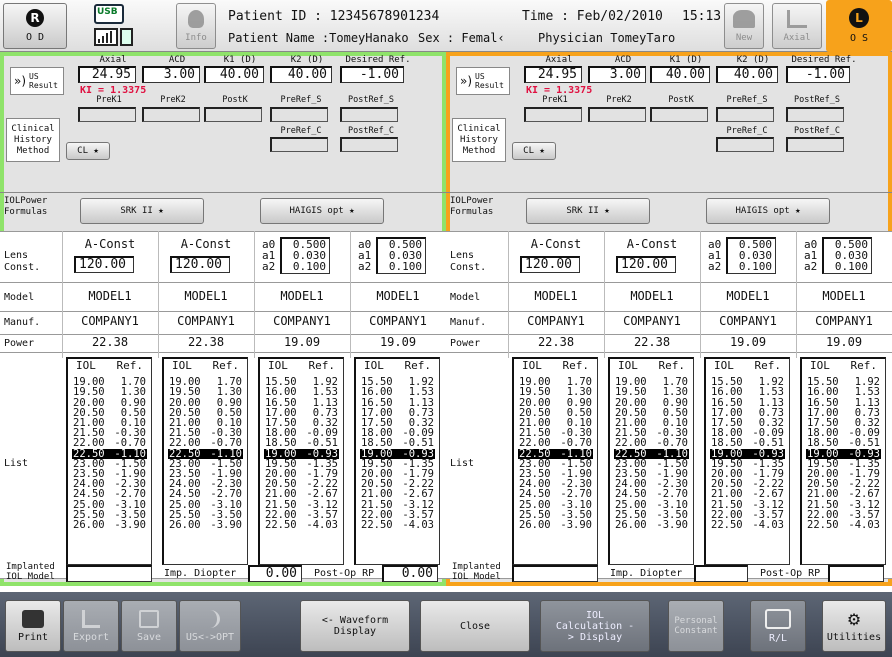 This screenshot has height=657, width=892. I want to click on model-name: MODEL1, so click(302, 296).